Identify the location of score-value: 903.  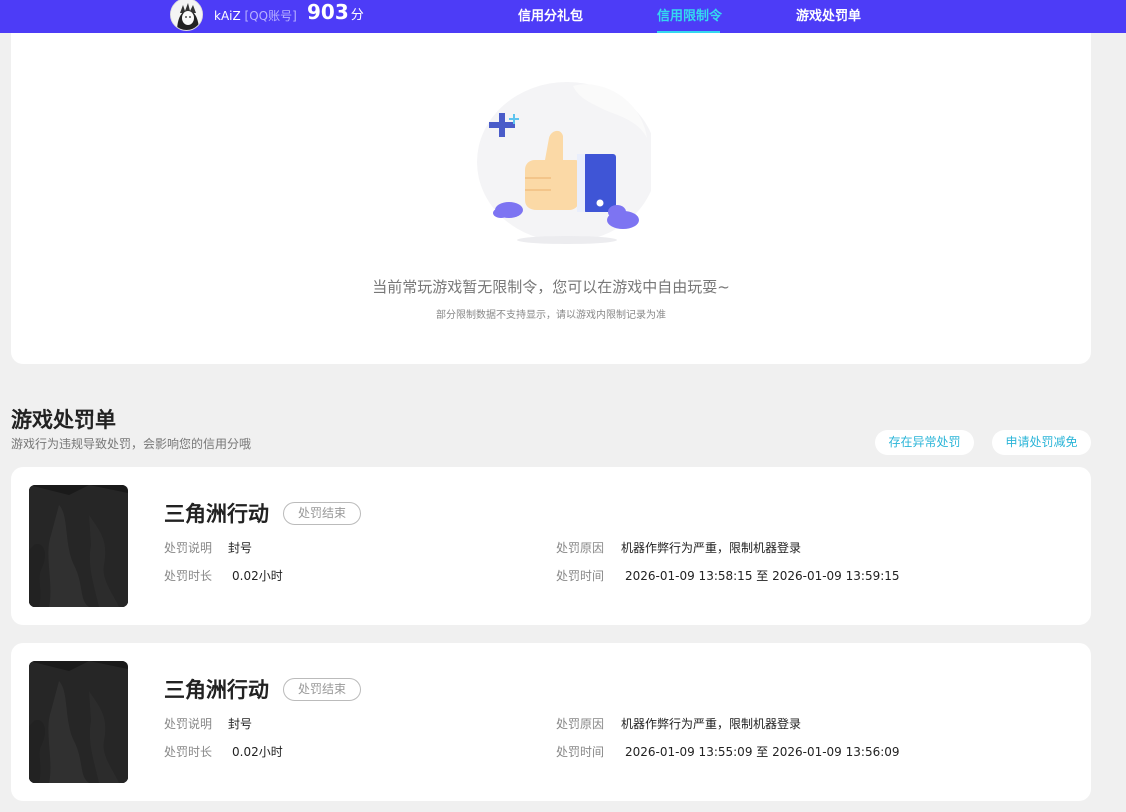
(328, 12).